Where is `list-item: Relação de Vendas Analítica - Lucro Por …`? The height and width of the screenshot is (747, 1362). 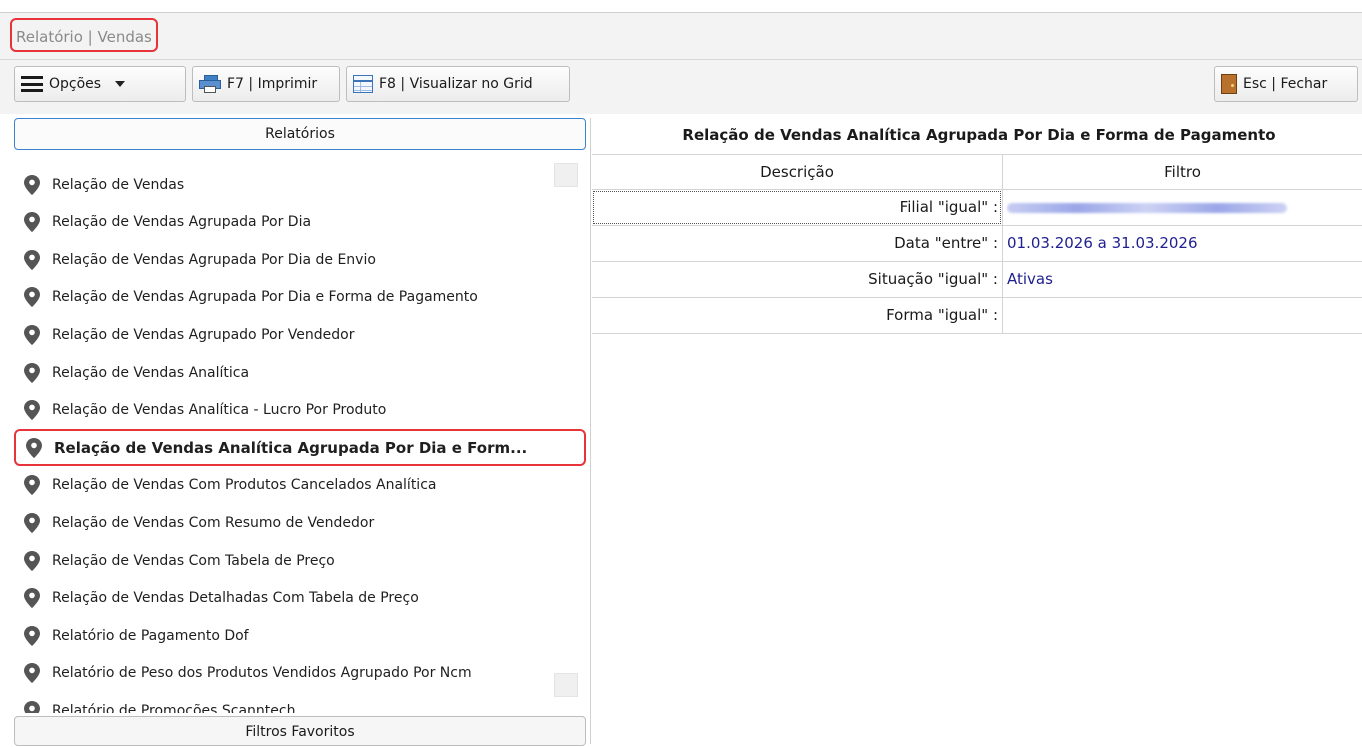 list-item: Relação de Vendas Analítica - Lucro Por … is located at coordinates (300, 410).